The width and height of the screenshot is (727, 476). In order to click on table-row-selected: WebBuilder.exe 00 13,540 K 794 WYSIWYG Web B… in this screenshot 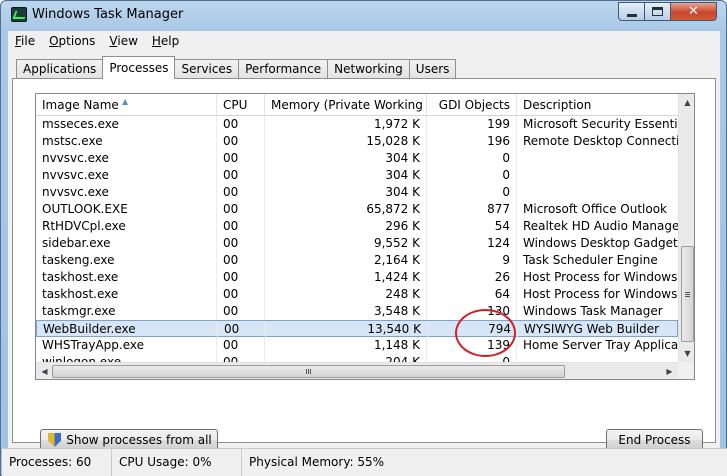, I will do `click(357, 329)`.